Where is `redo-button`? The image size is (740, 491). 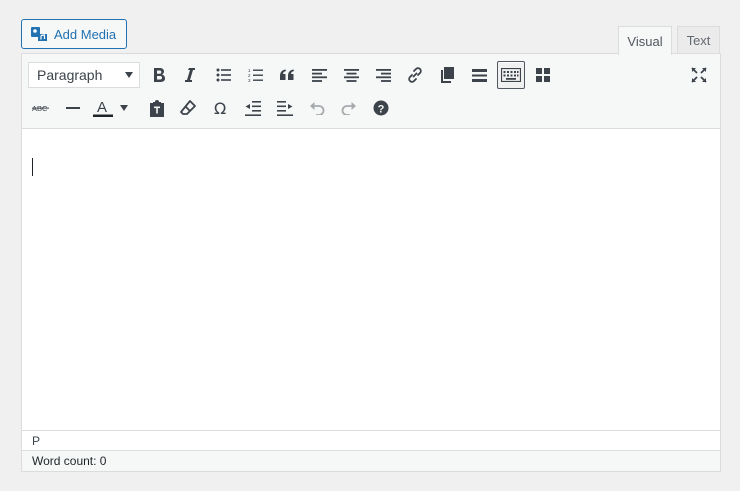
redo-button is located at coordinates (349, 108).